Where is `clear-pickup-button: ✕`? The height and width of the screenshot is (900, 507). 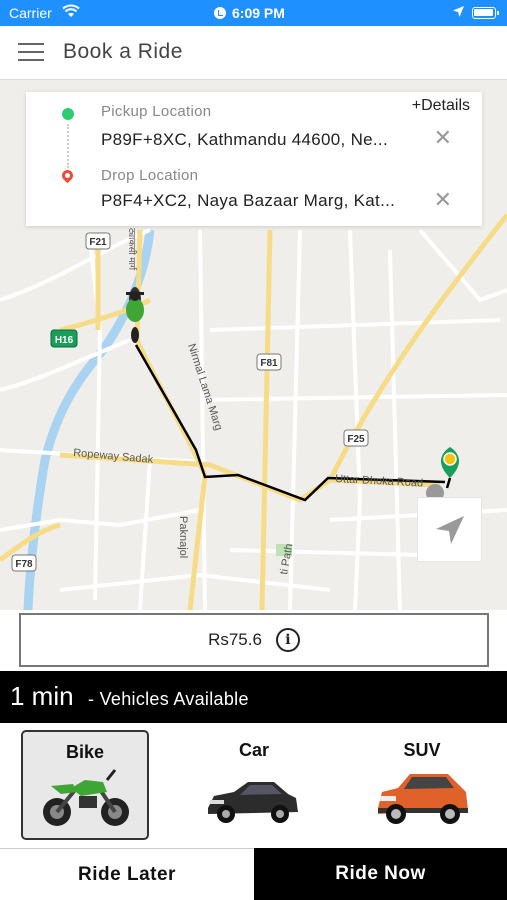 clear-pickup-button: ✕ is located at coordinates (443, 138).